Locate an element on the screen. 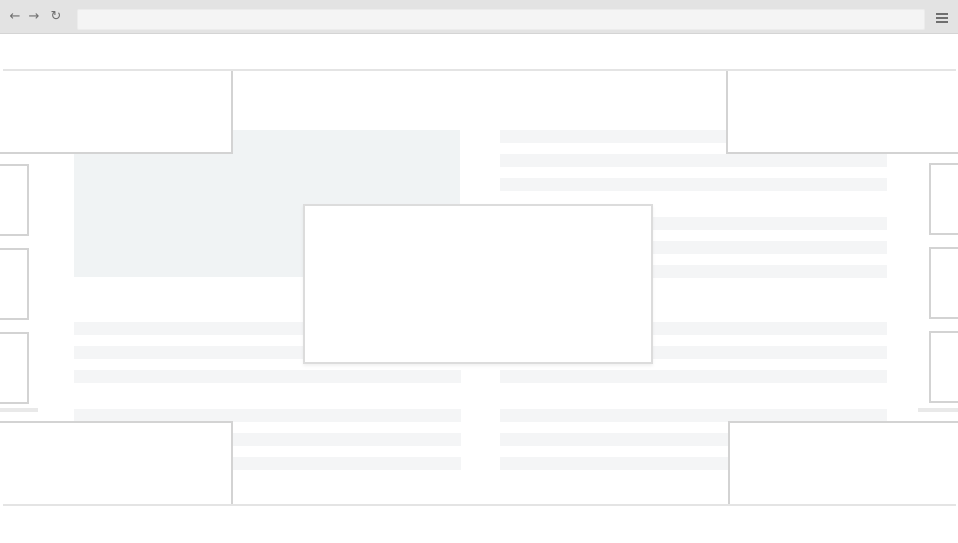 The height and width of the screenshot is (543, 958). reload-icon: ↻ is located at coordinates (56, 17).